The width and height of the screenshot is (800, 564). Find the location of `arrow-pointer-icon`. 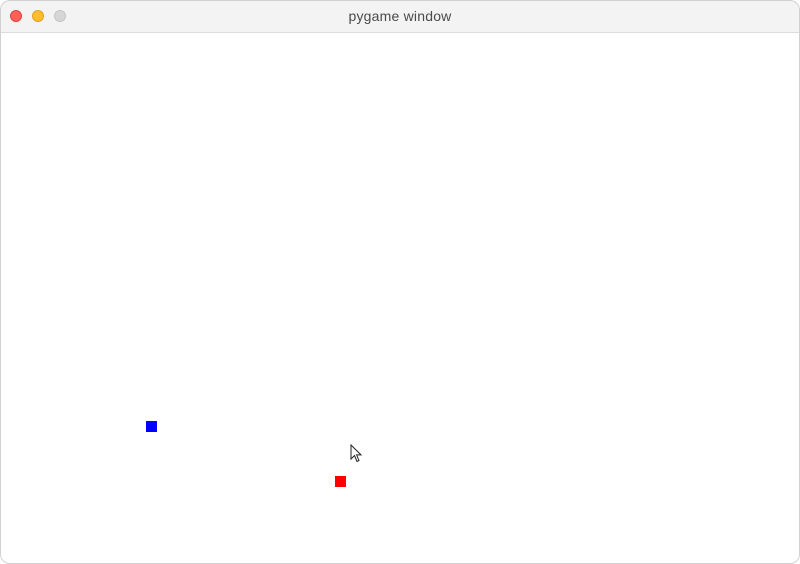

arrow-pointer-icon is located at coordinates (356, 453).